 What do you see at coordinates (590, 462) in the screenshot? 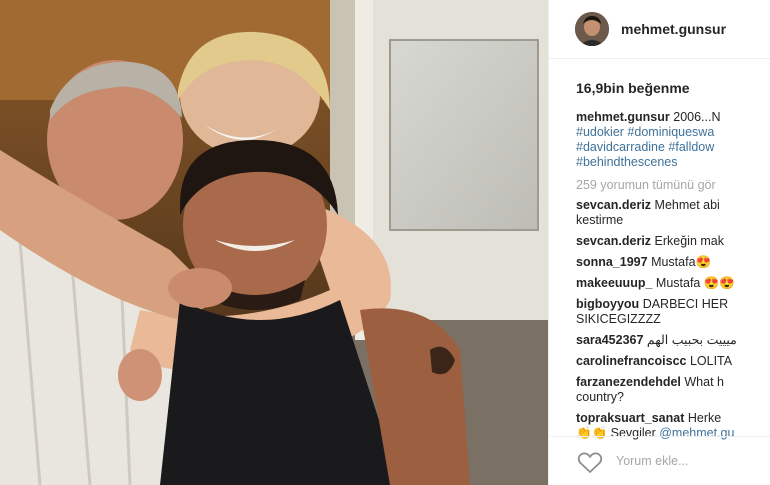
I see `heart-outline-icon-svg` at bounding box center [590, 462].